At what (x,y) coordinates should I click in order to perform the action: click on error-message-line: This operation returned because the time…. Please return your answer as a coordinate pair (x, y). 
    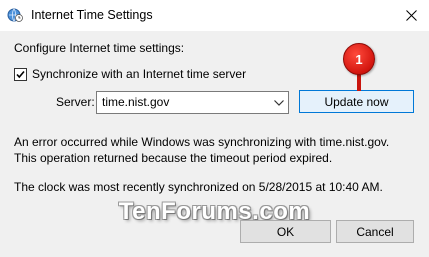
    Looking at the image, I should click on (173, 158).